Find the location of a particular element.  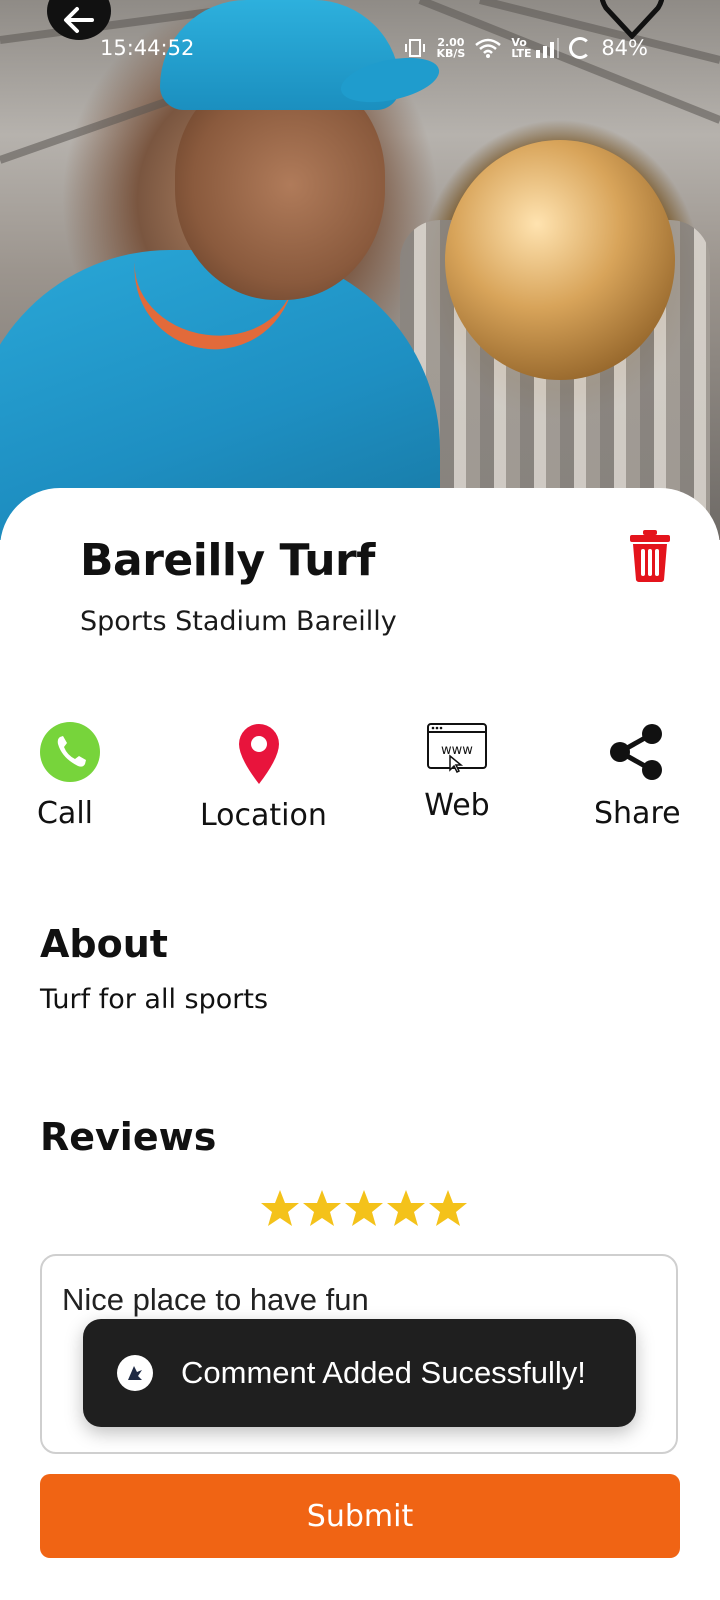

heart-icon is located at coordinates (632, 20).